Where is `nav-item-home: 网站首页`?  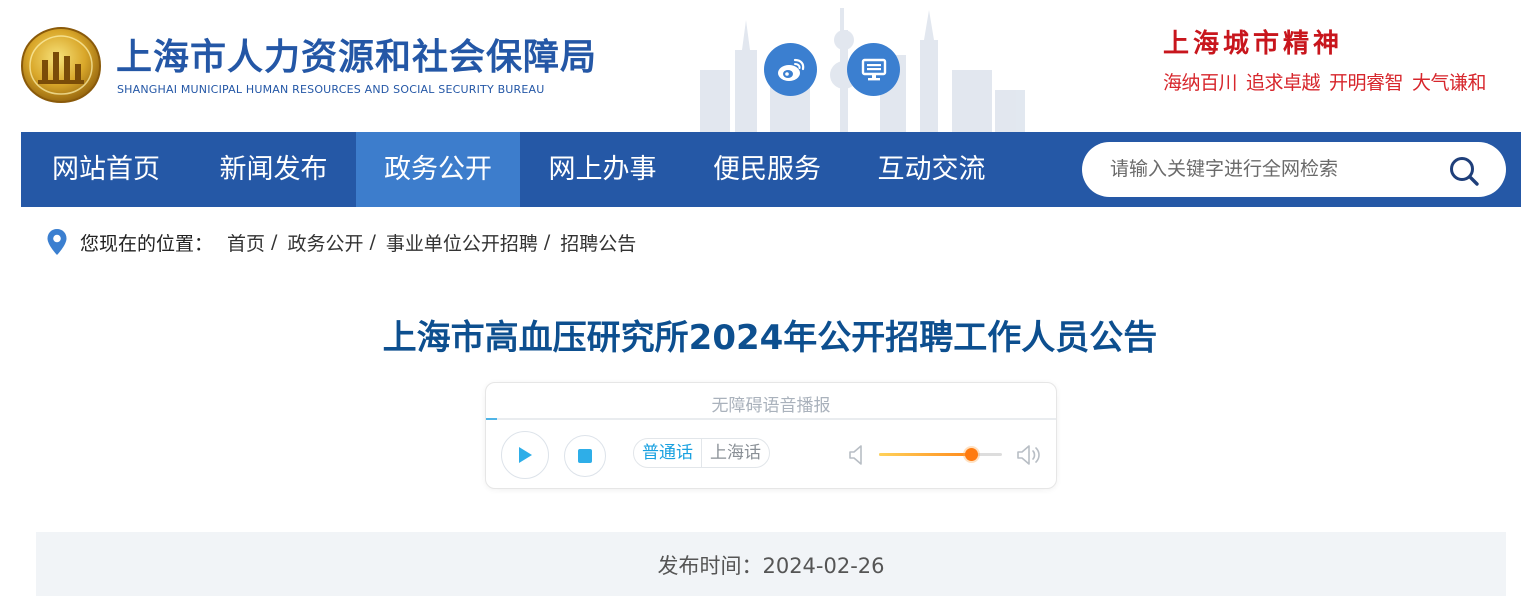
nav-item-home: 网站首页 is located at coordinates (106, 169).